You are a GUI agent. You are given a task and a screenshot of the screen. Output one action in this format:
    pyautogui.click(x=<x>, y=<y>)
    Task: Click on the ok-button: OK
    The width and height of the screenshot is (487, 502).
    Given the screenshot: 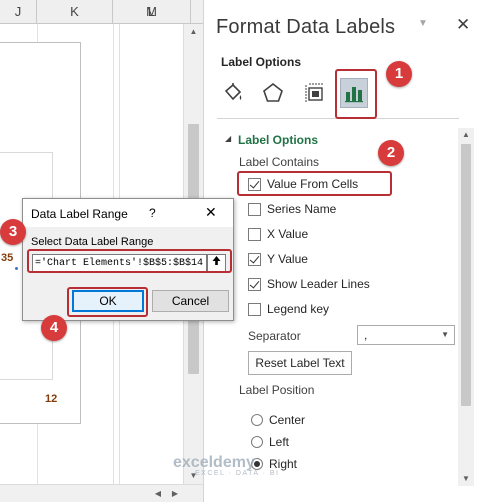 What is the action you would take?
    pyautogui.click(x=108, y=301)
    